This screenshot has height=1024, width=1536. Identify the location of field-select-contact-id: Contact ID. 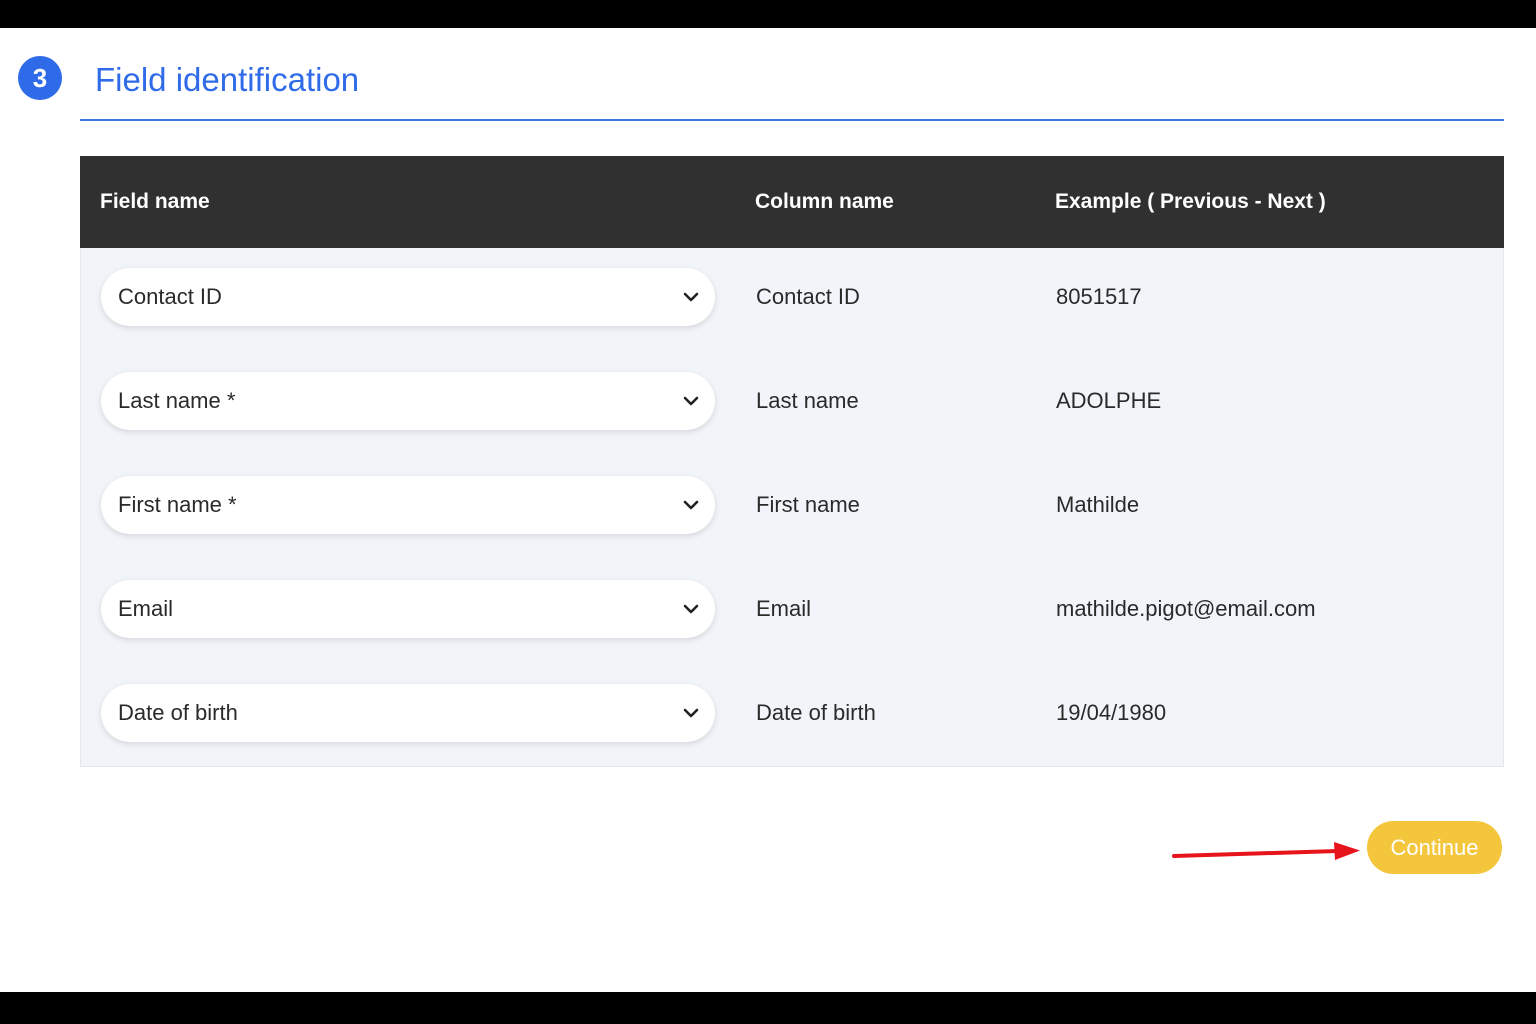
(408, 297).